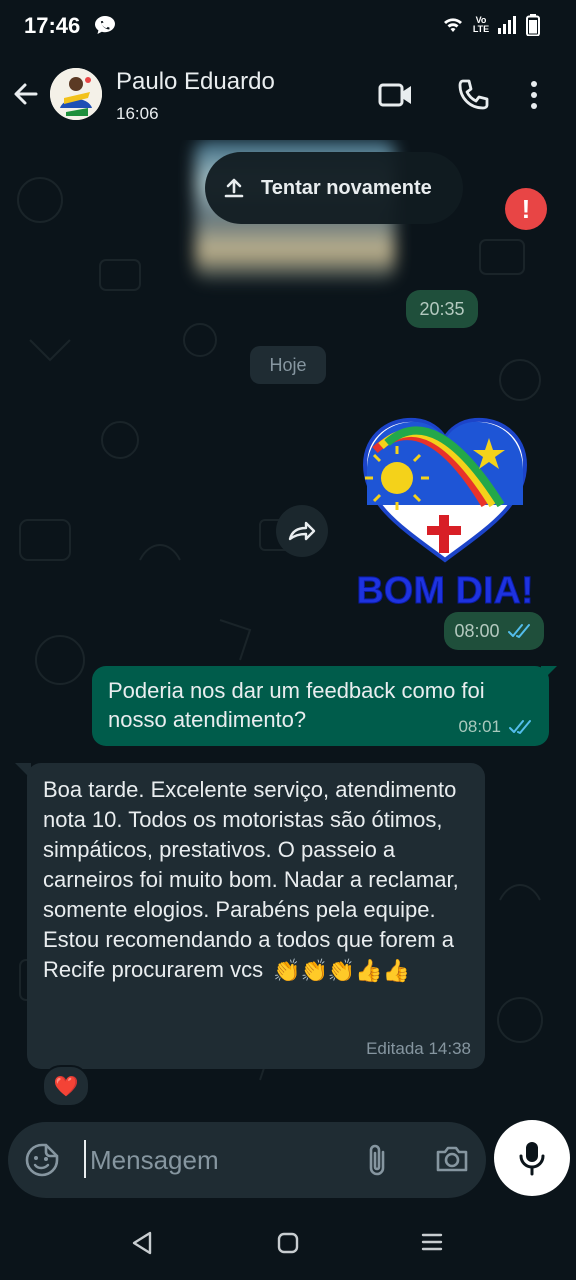 The width and height of the screenshot is (576, 1280). I want to click on heart-reaction: ❤️, so click(66, 1086).